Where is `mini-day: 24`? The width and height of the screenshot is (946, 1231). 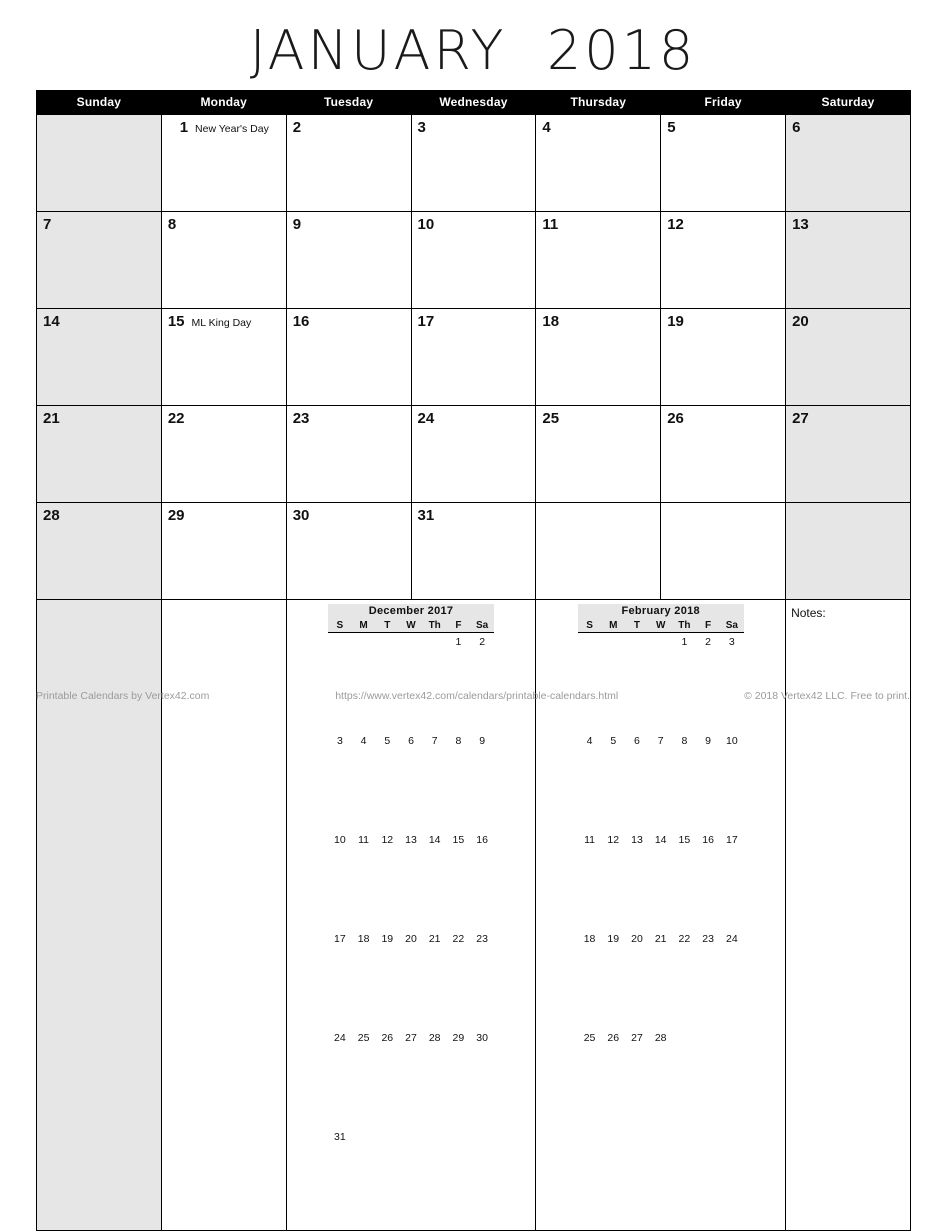
mini-day: 24 is located at coordinates (340, 1038).